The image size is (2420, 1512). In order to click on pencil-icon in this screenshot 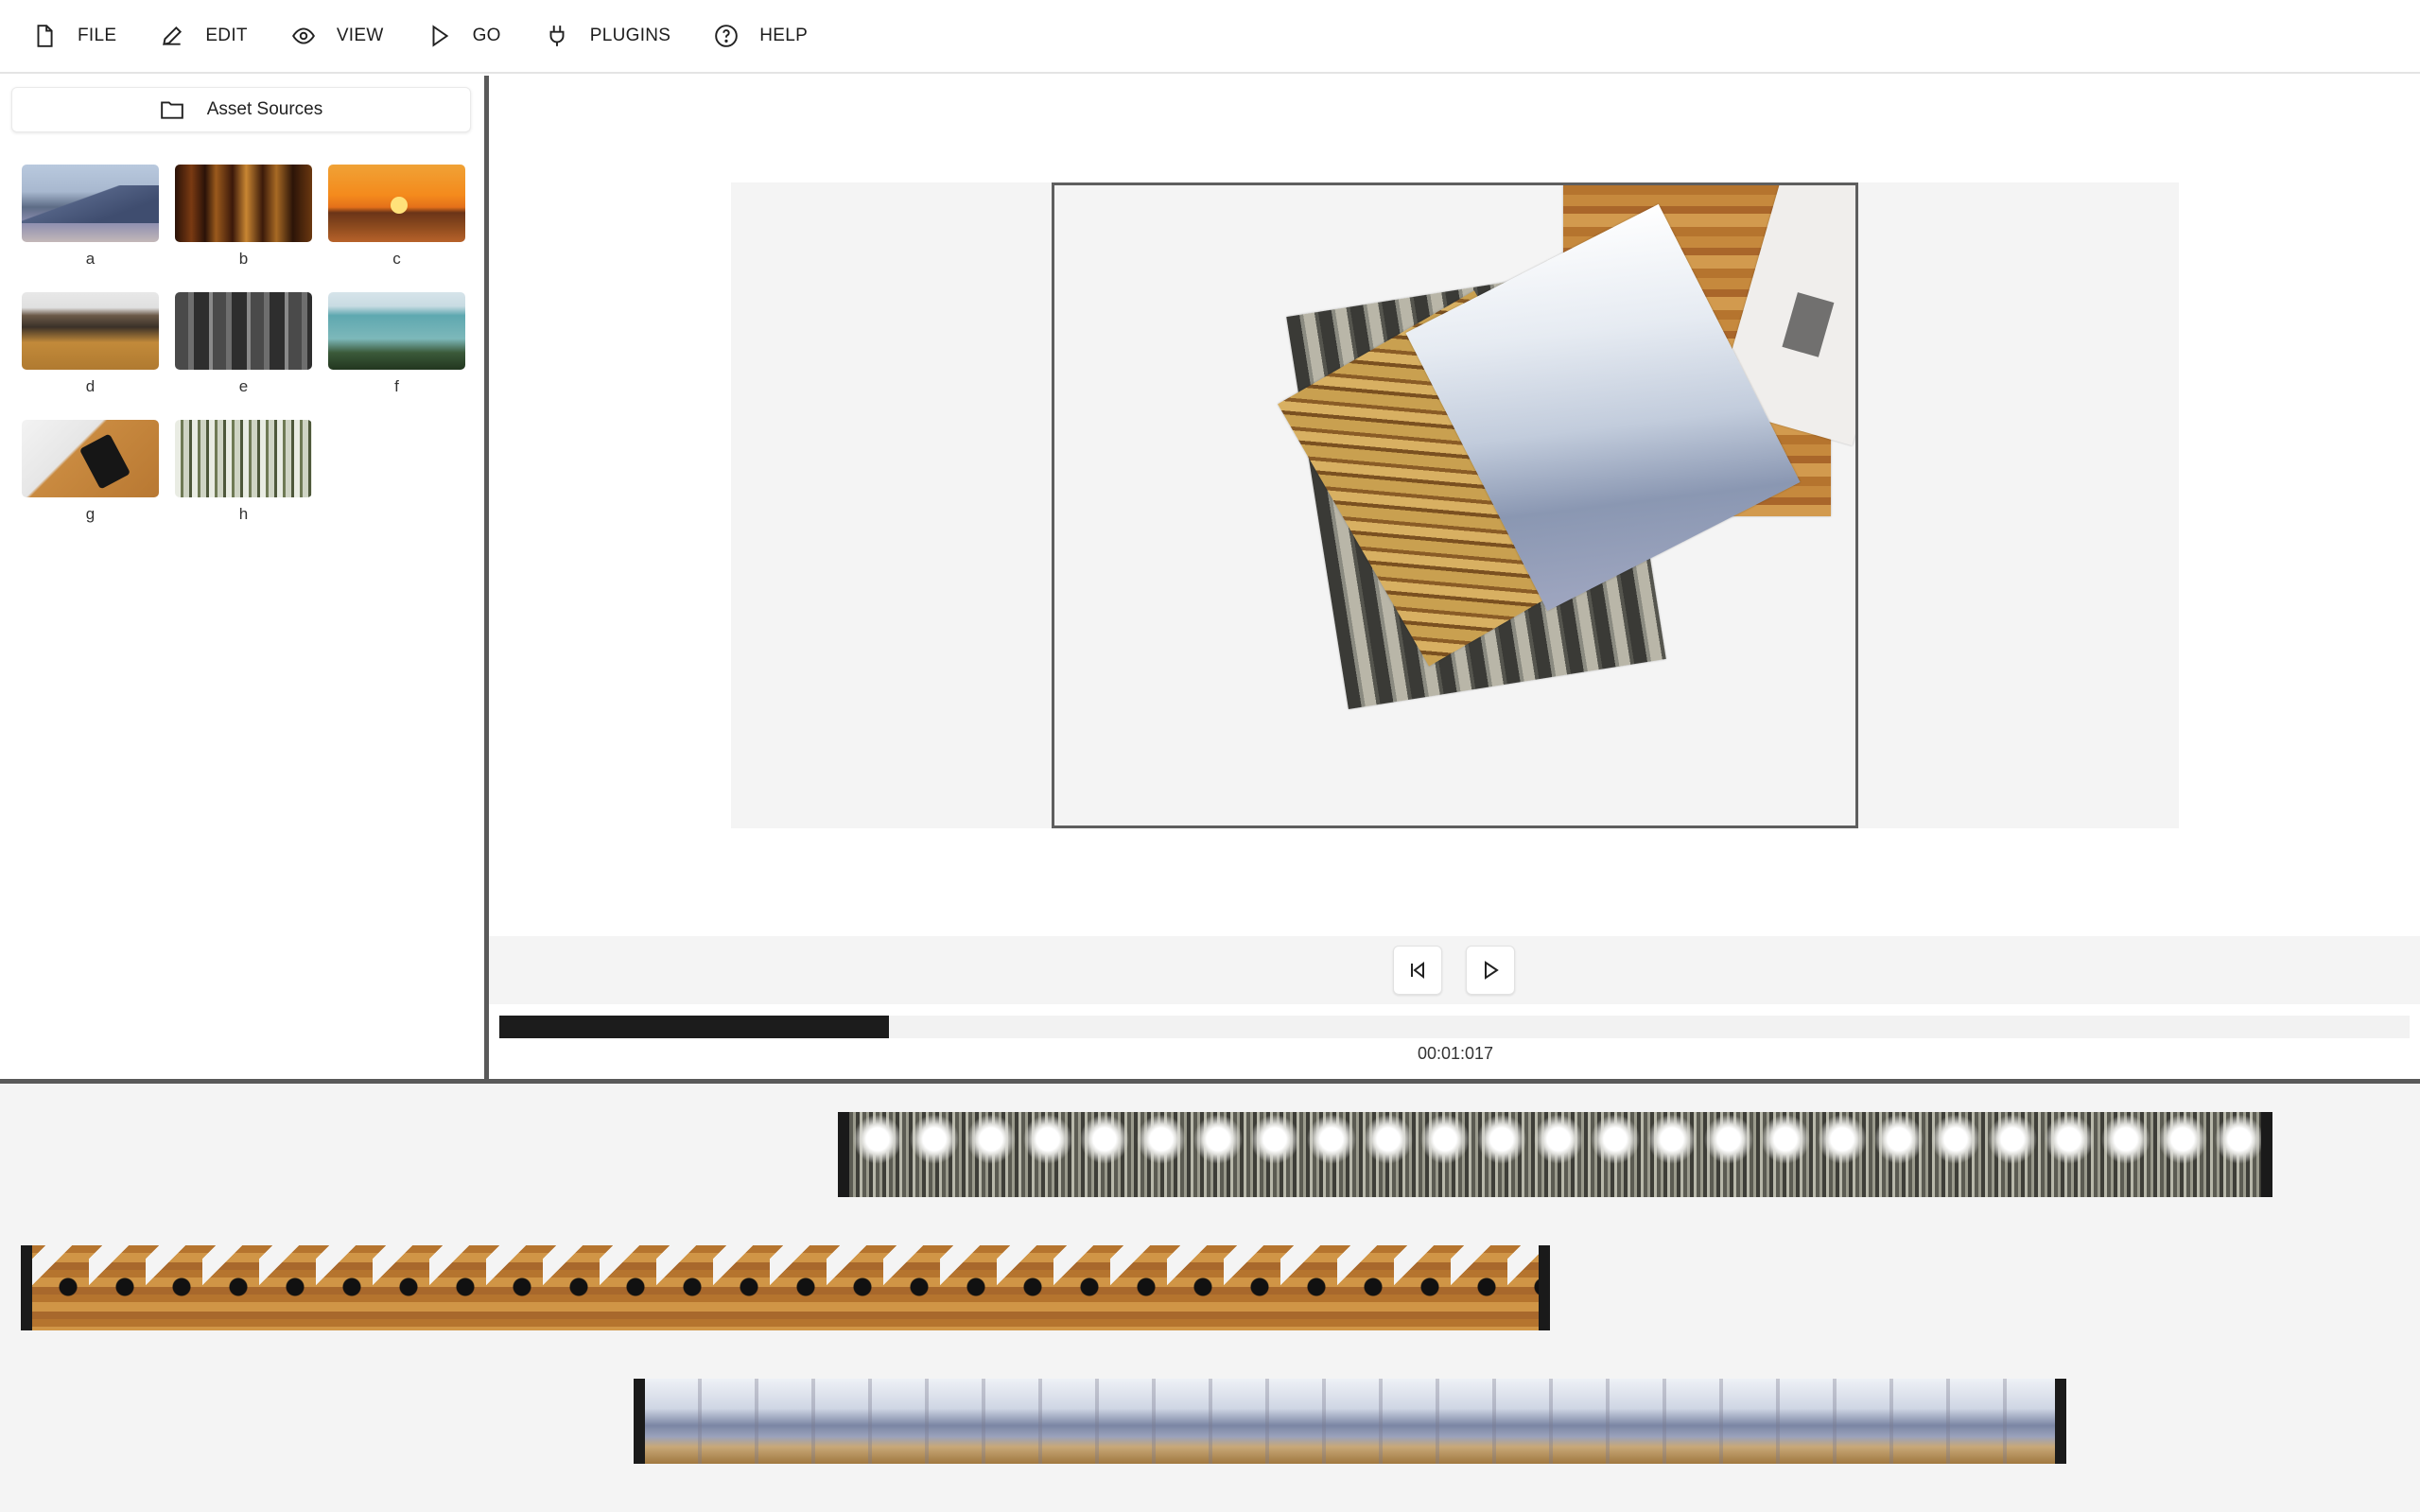, I will do `click(173, 35)`.